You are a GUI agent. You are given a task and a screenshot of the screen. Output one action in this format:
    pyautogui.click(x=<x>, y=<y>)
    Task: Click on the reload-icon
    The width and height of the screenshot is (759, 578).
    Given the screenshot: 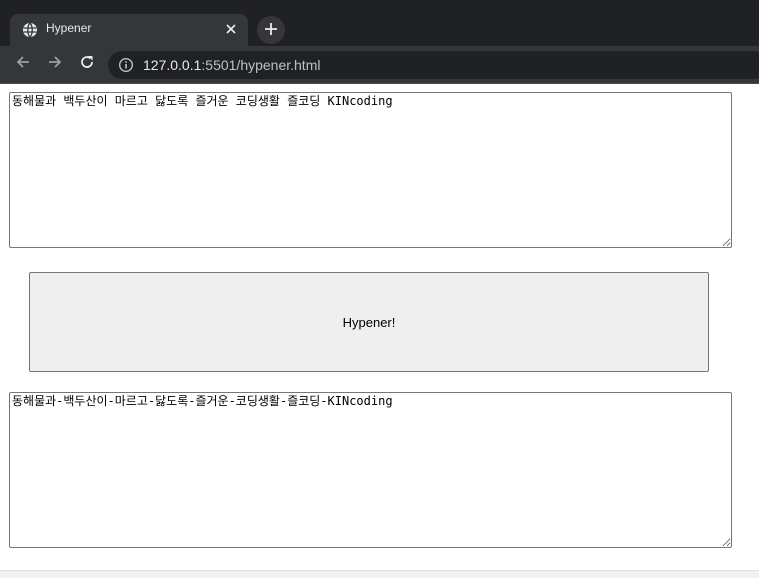 What is the action you would take?
    pyautogui.click(x=87, y=64)
    